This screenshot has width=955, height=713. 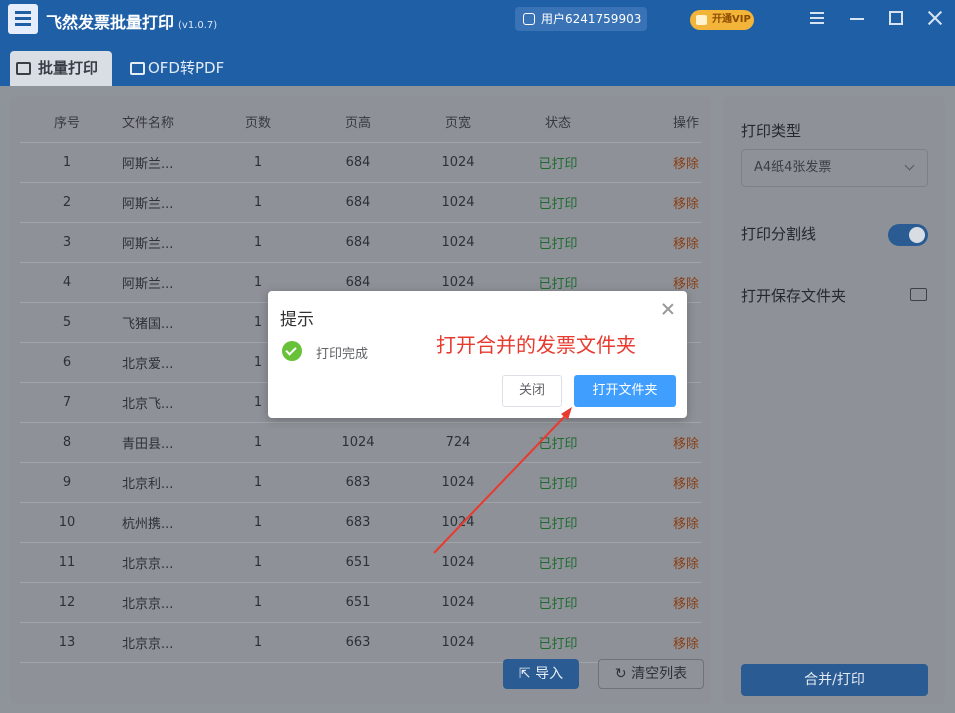 I want to click on app-logo-icon, so click(x=23, y=19).